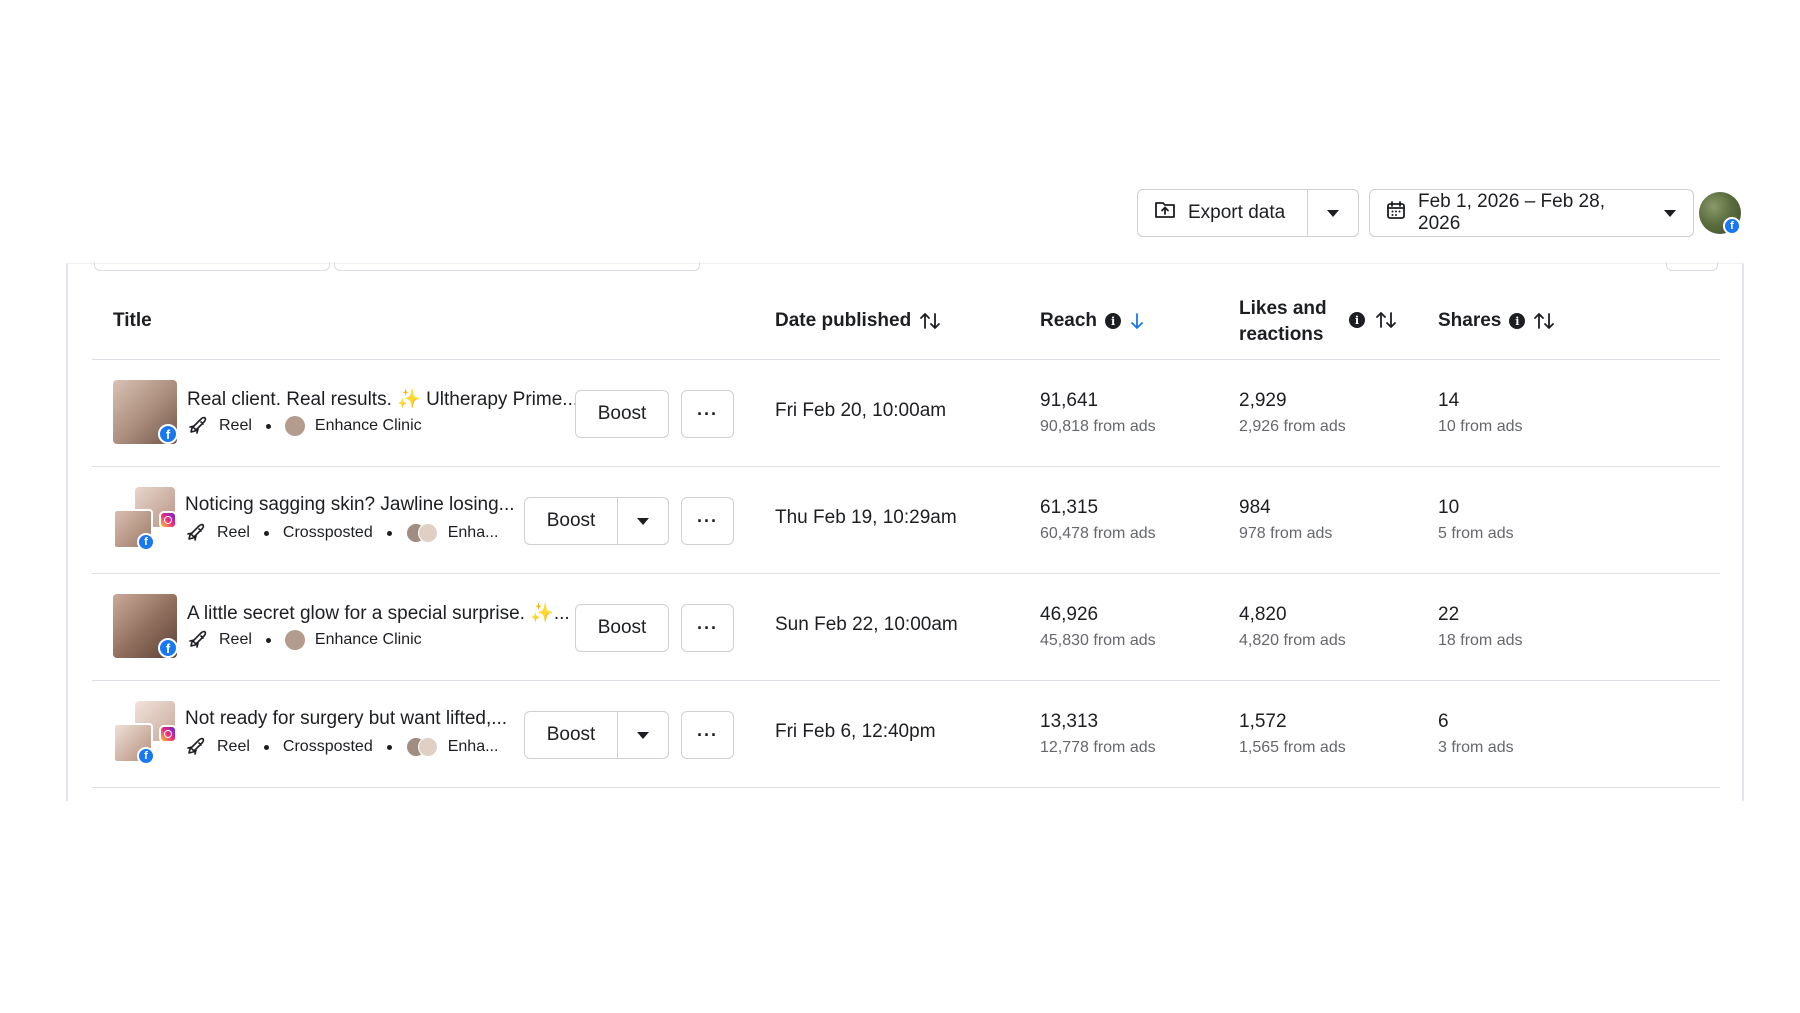 The height and width of the screenshot is (1013, 1800). I want to click on shares-cell: 63 from ads, so click(1476, 733).